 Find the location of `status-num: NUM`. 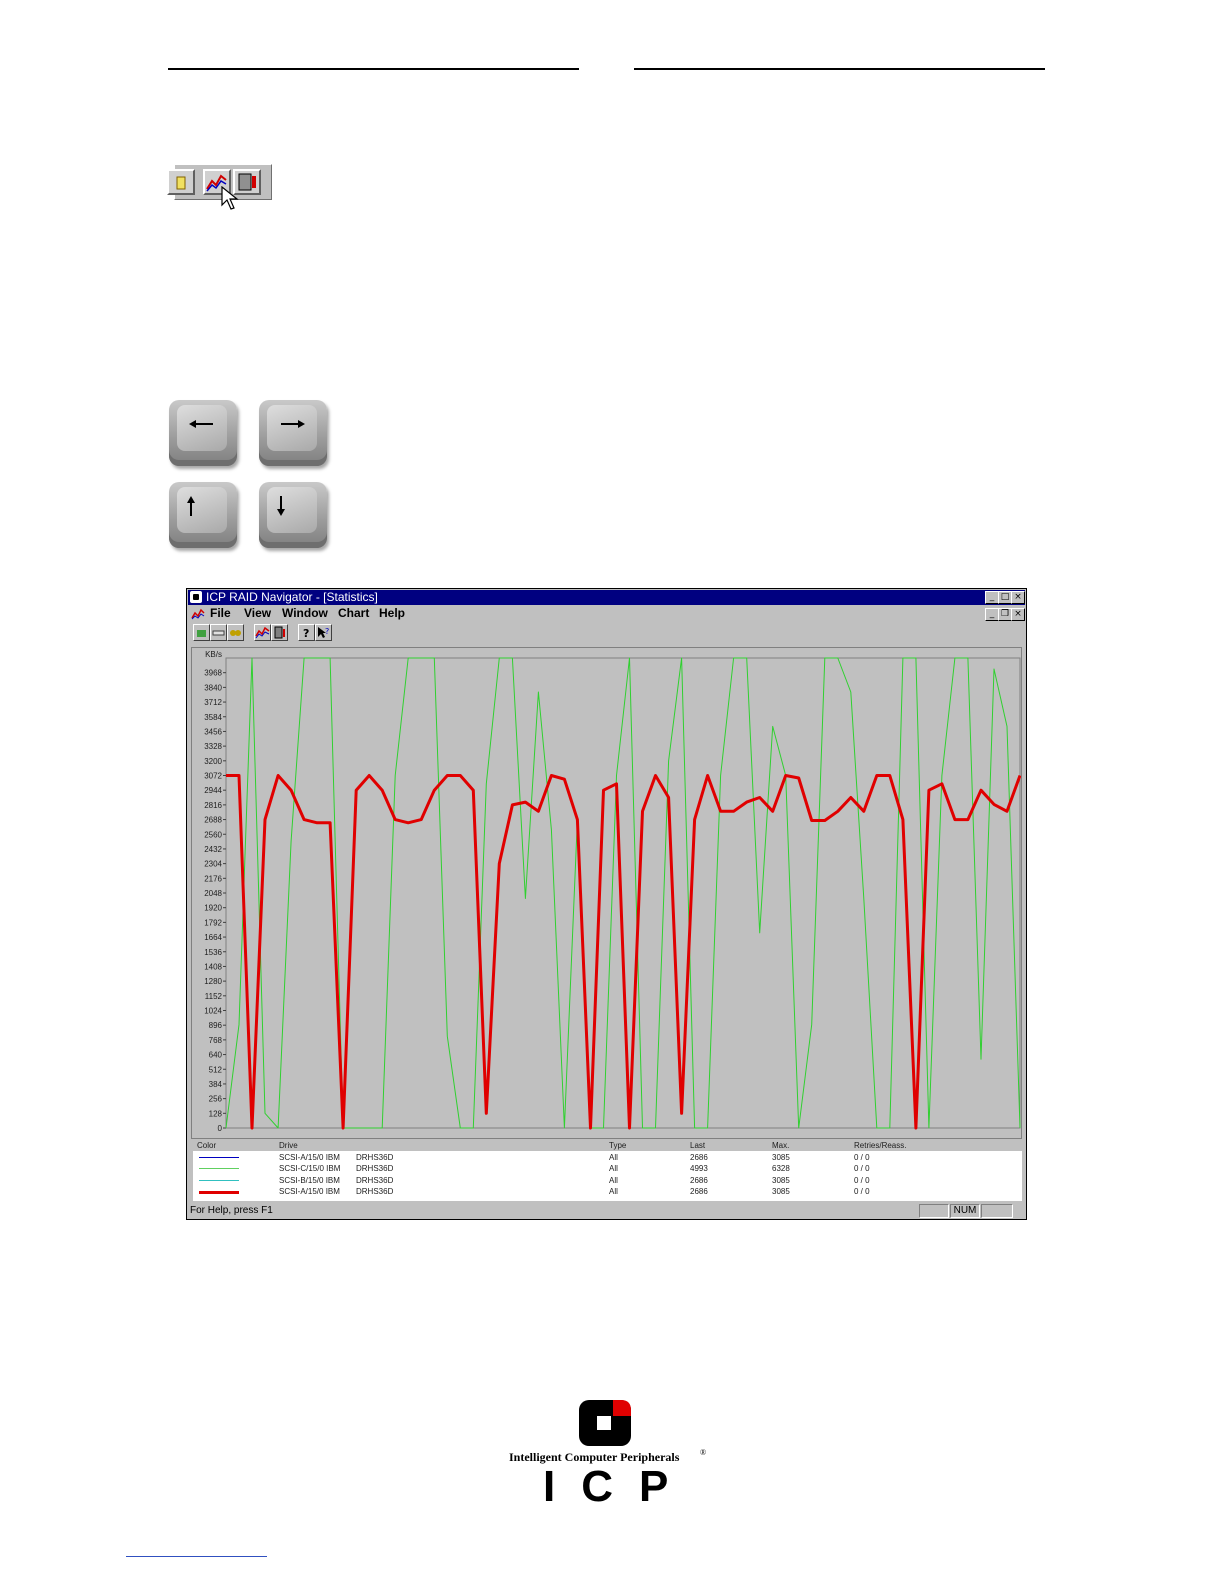

status-num: NUM is located at coordinates (965, 1211).